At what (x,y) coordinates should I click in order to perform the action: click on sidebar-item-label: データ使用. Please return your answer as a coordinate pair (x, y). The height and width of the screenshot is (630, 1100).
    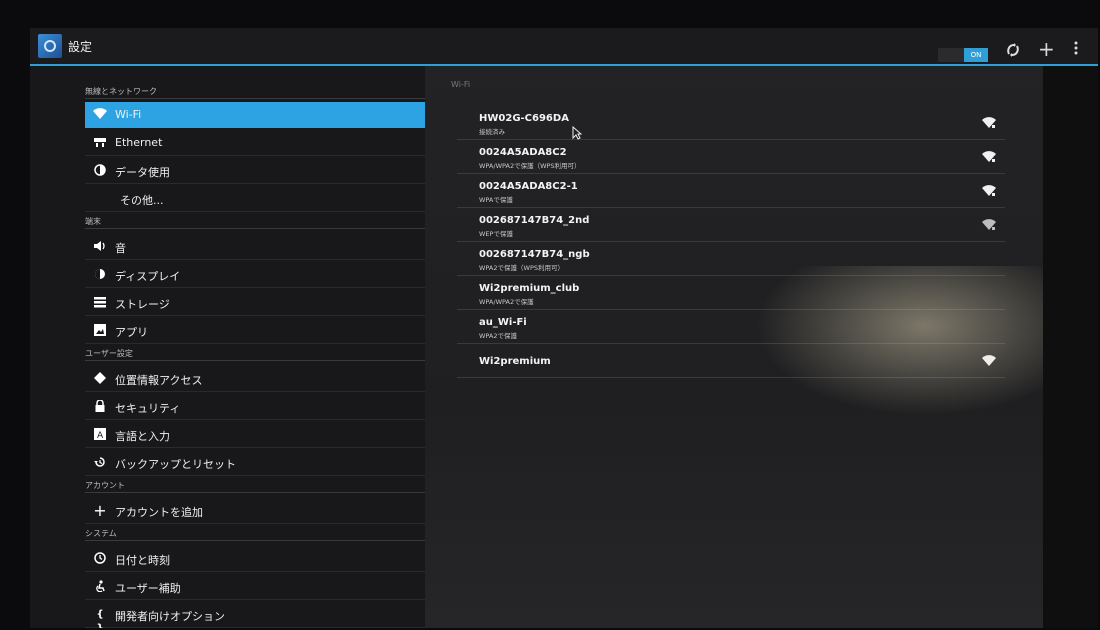
    Looking at the image, I should click on (142, 172).